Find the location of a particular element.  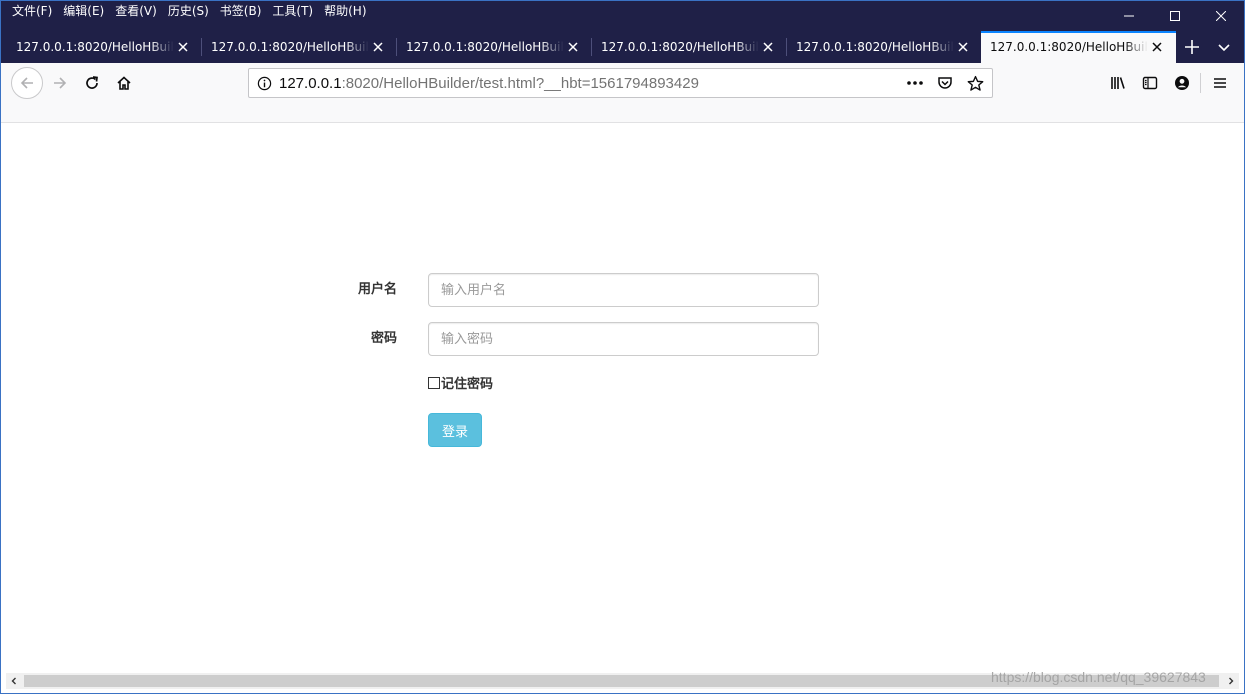

list-all-tabs-button is located at coordinates (1224, 47).